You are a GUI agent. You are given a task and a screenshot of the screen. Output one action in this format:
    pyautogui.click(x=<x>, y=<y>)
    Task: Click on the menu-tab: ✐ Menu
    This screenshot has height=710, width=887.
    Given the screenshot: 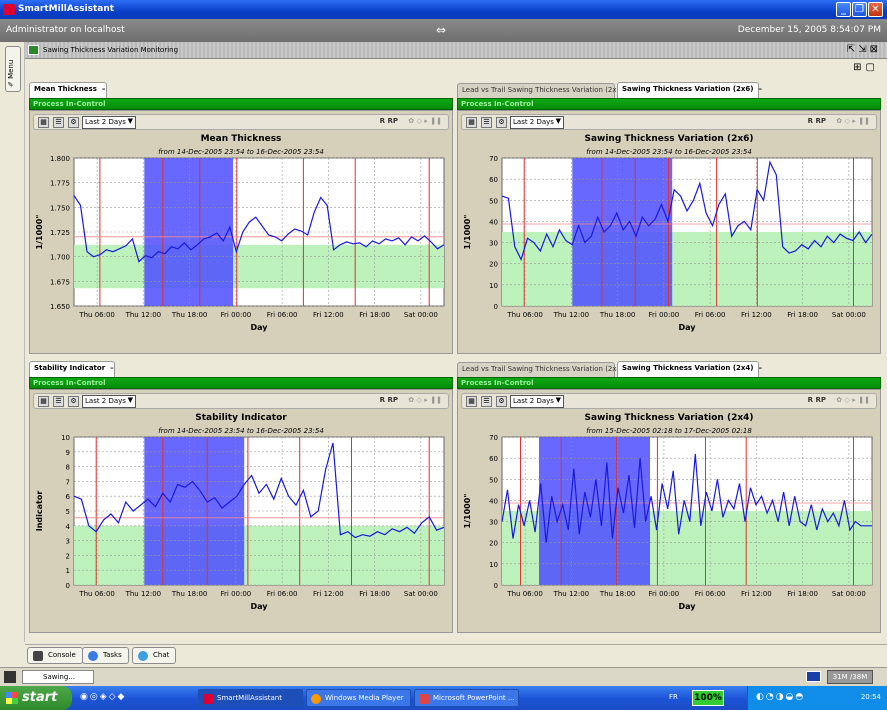 What is the action you would take?
    pyautogui.click(x=13, y=69)
    